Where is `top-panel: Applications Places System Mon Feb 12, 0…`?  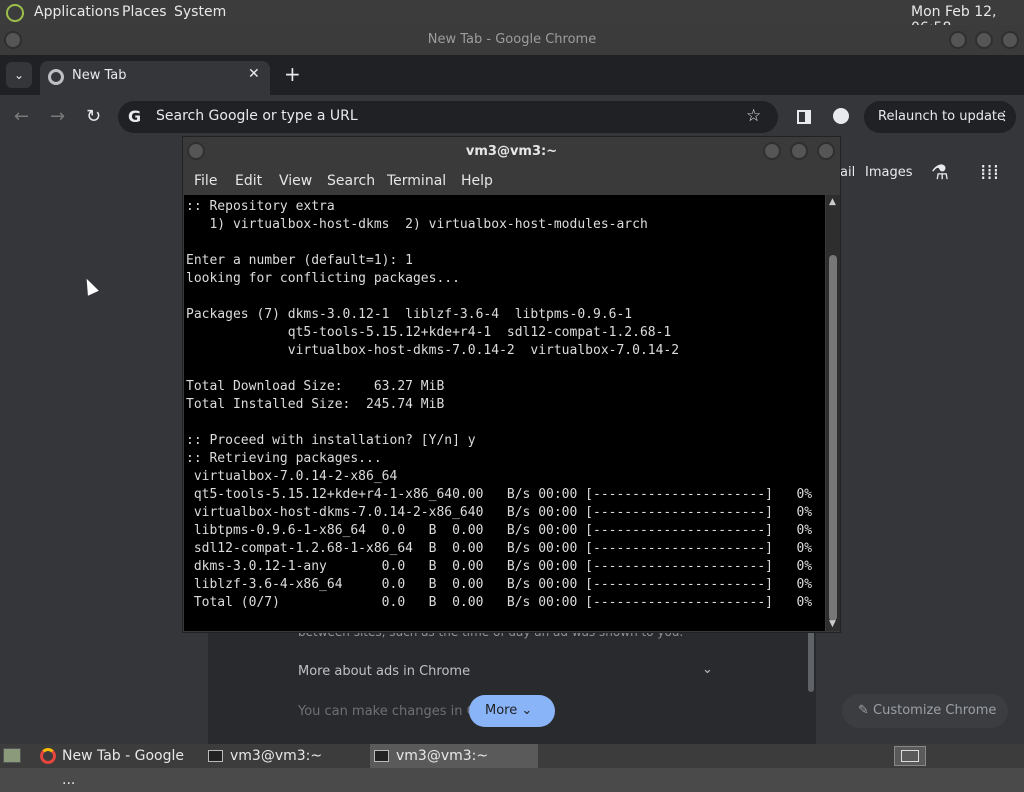
top-panel: Applications Places System Mon Feb 12, 0… is located at coordinates (512, 18).